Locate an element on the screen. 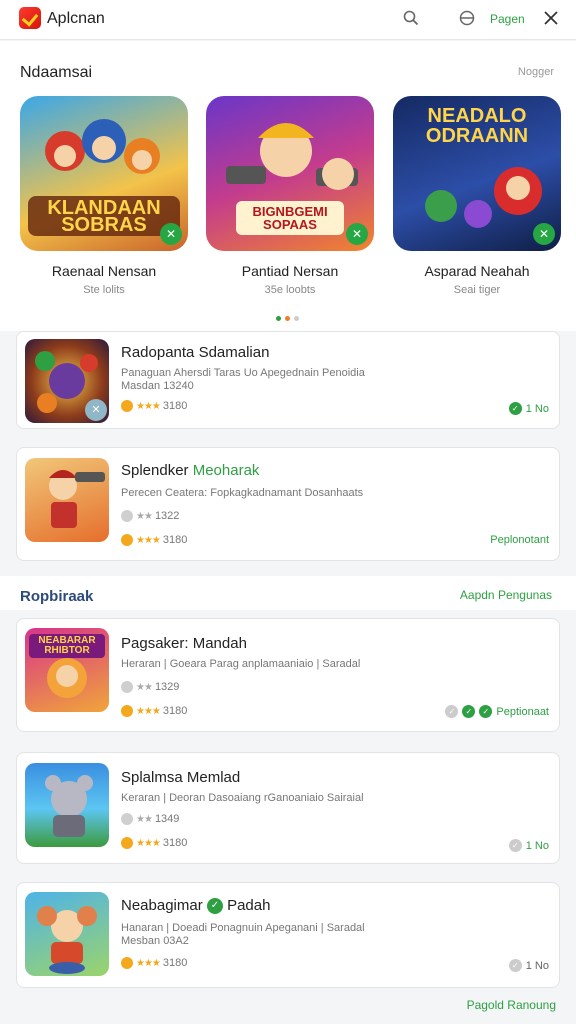 This screenshot has height=1024, width=576. game-art-text: NEABARAR RHIBTOR is located at coordinates (67, 645).